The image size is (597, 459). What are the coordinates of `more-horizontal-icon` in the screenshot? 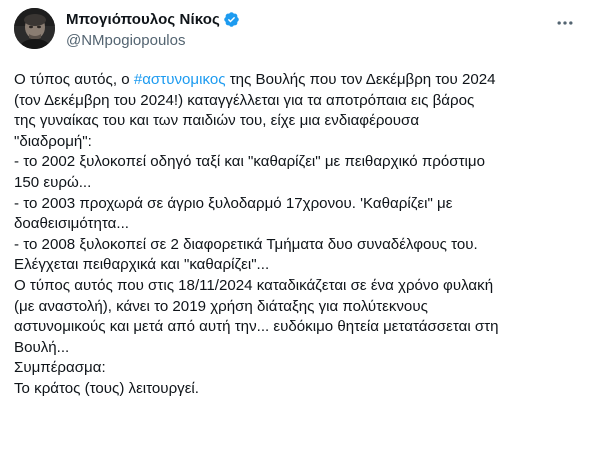 It's located at (565, 23).